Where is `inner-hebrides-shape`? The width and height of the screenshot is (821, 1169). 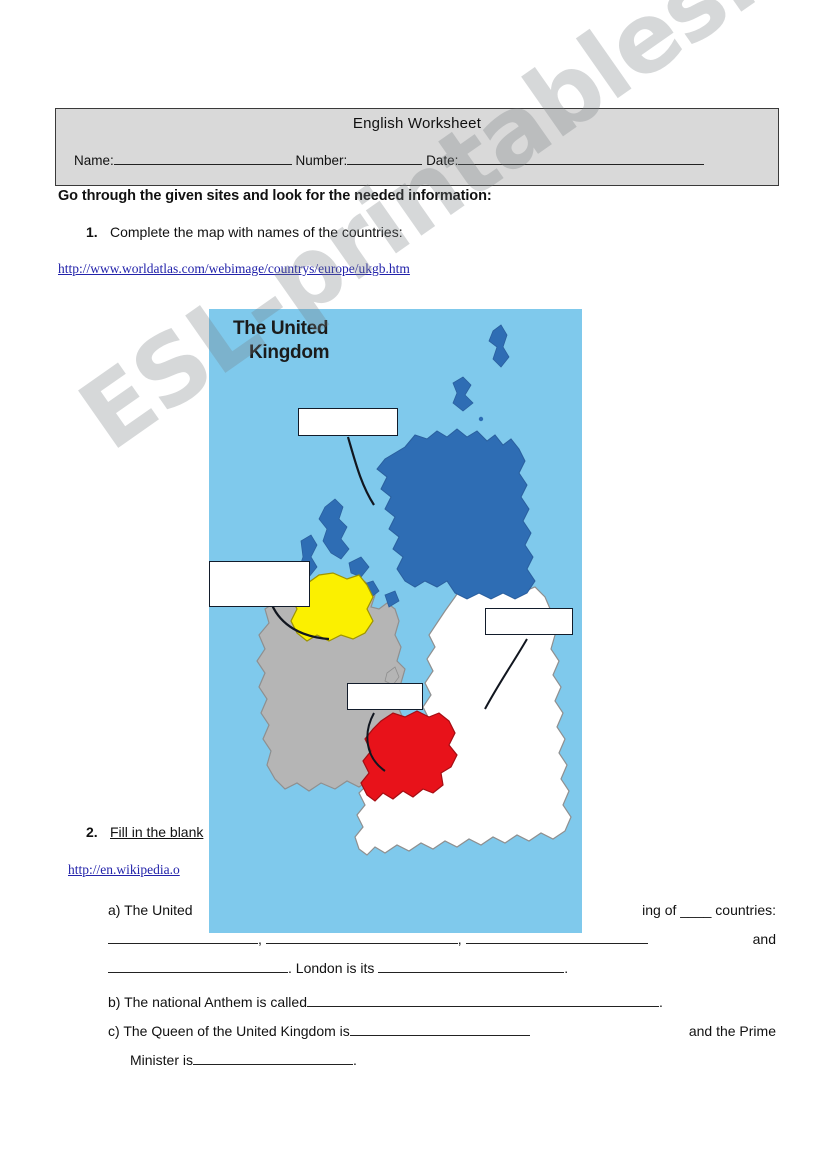 inner-hebrides-shape is located at coordinates (359, 567).